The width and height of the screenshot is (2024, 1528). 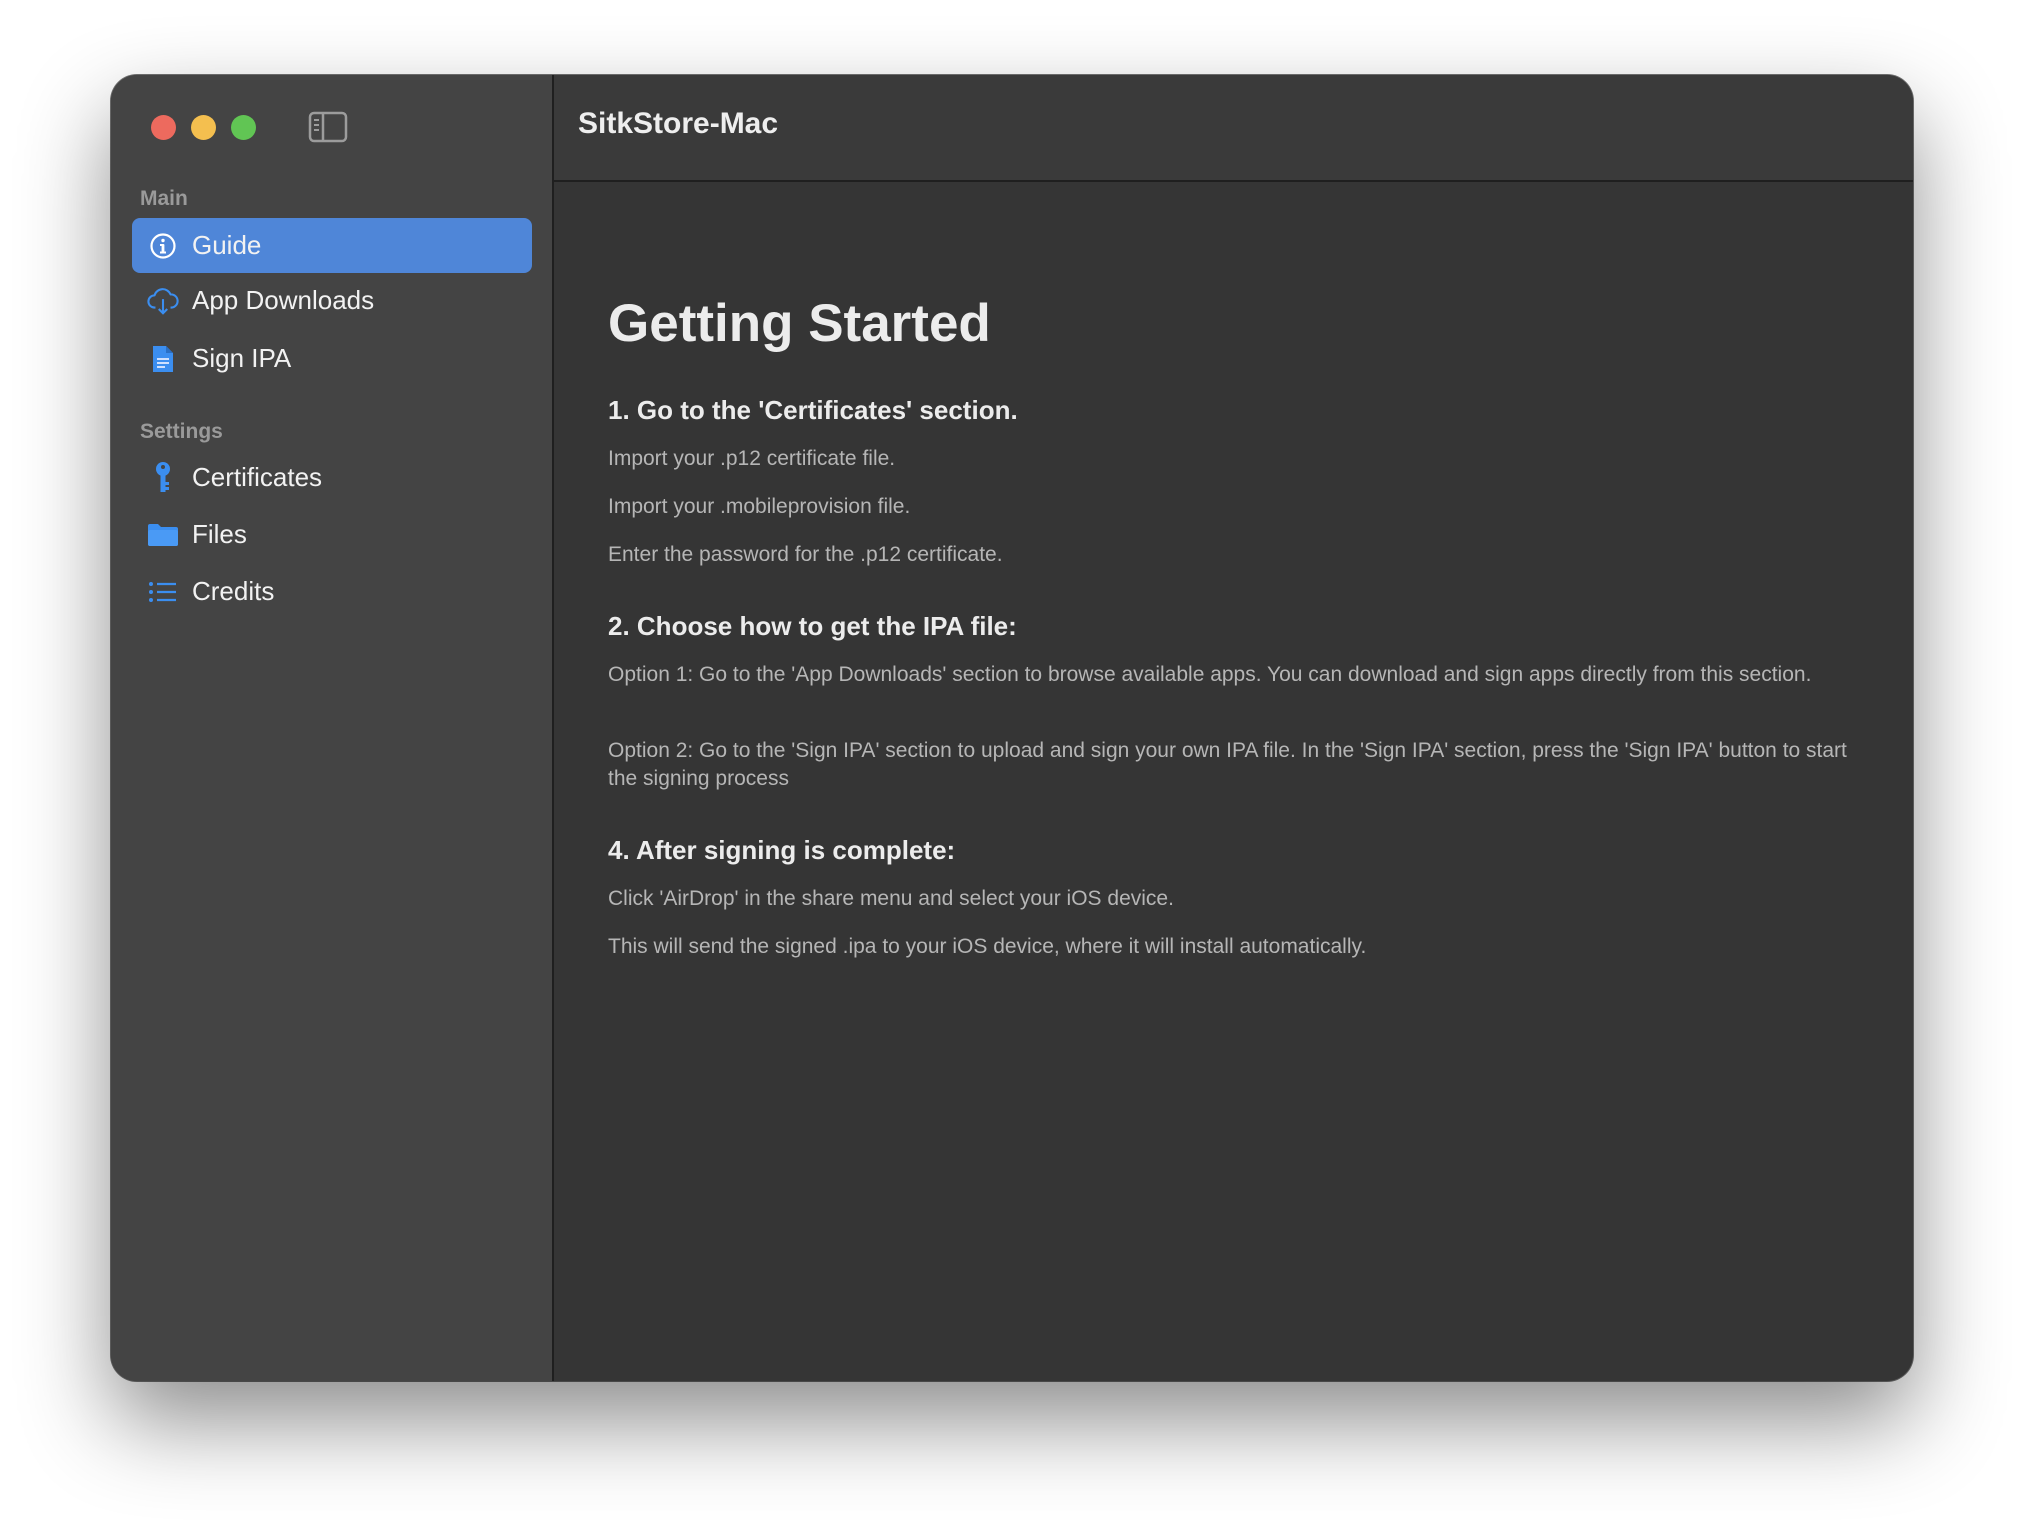 I want to click on sidebar-item-sign-ipa: Sign IPA, so click(x=332, y=358).